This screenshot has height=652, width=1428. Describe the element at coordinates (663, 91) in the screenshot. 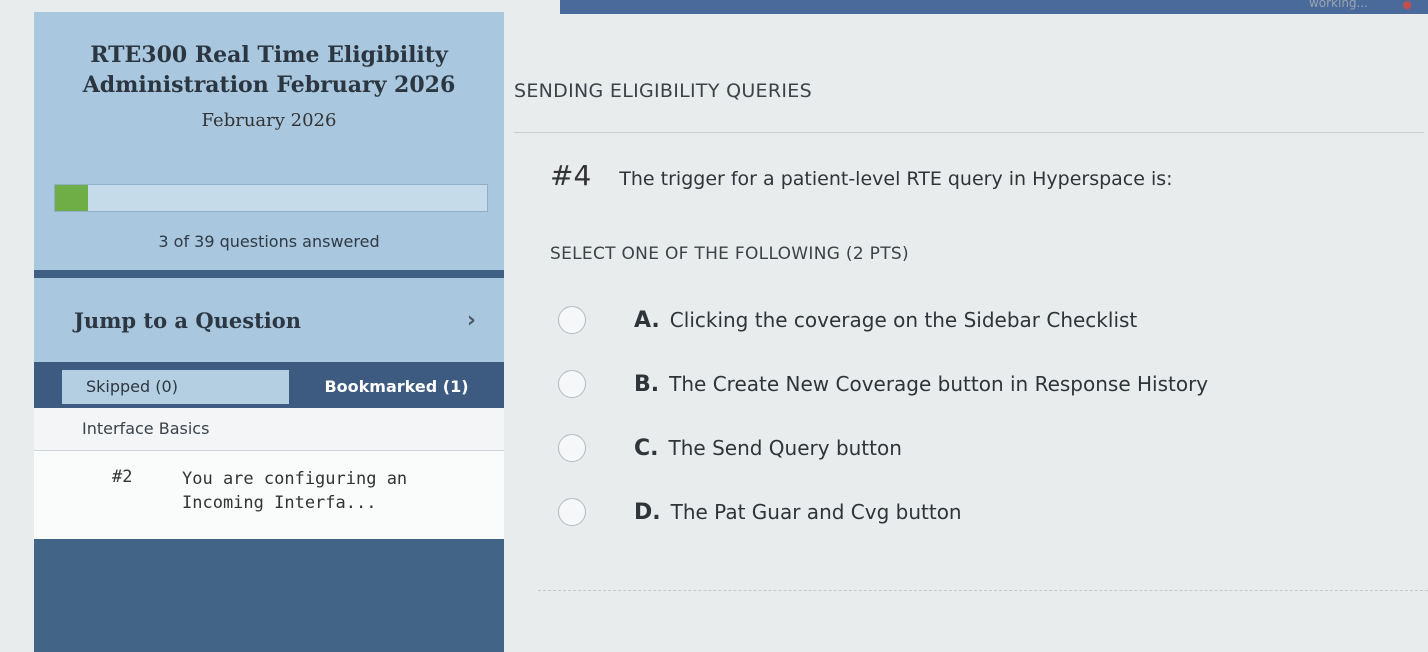

I see `section-heading: SENDING ELIGIBILITY QUERIES` at that location.